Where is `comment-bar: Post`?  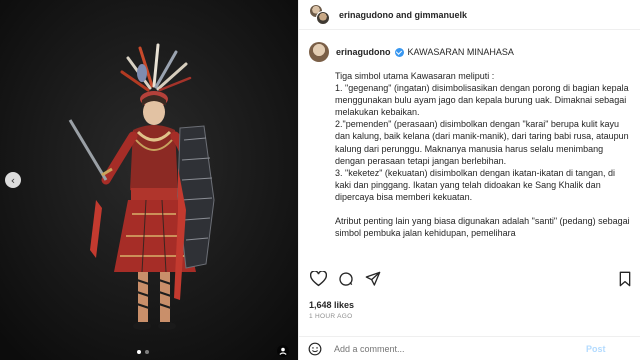 comment-bar: Post is located at coordinates (469, 348).